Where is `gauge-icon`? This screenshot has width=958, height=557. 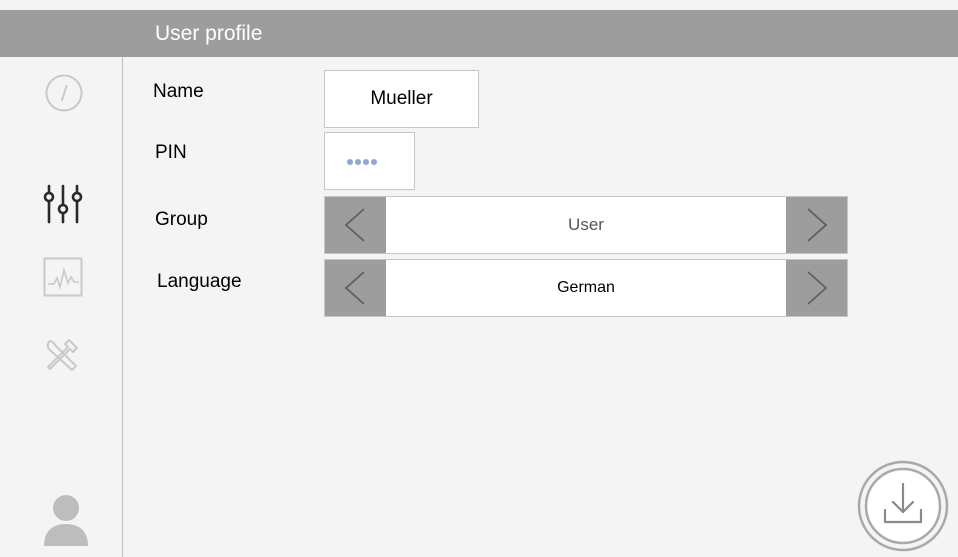
gauge-icon is located at coordinates (64, 93).